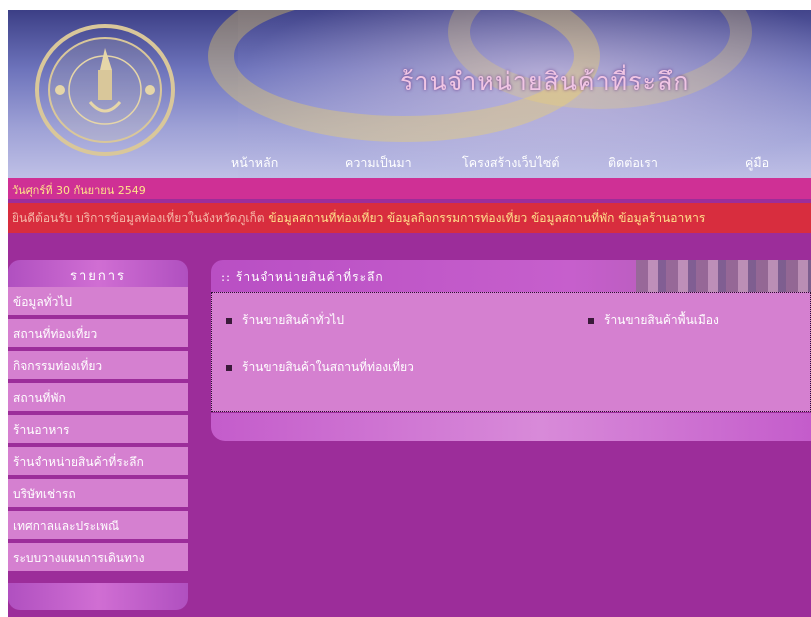 The height and width of the screenshot is (617, 811). What do you see at coordinates (79, 190) in the screenshot?
I see `current-date: วันศุกร์ที่ 30 กันยายน 2549` at bounding box center [79, 190].